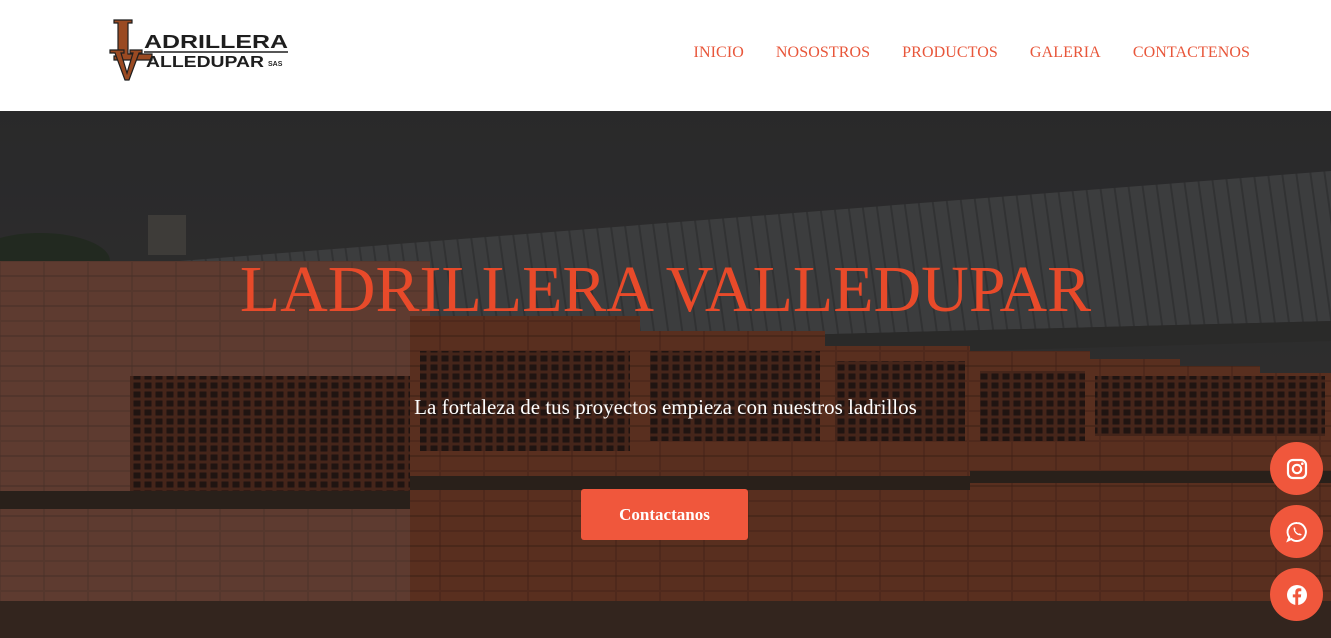 The width and height of the screenshot is (1331, 638). I want to click on nav-item-contactenos: CONTACTENOS, so click(1191, 53).